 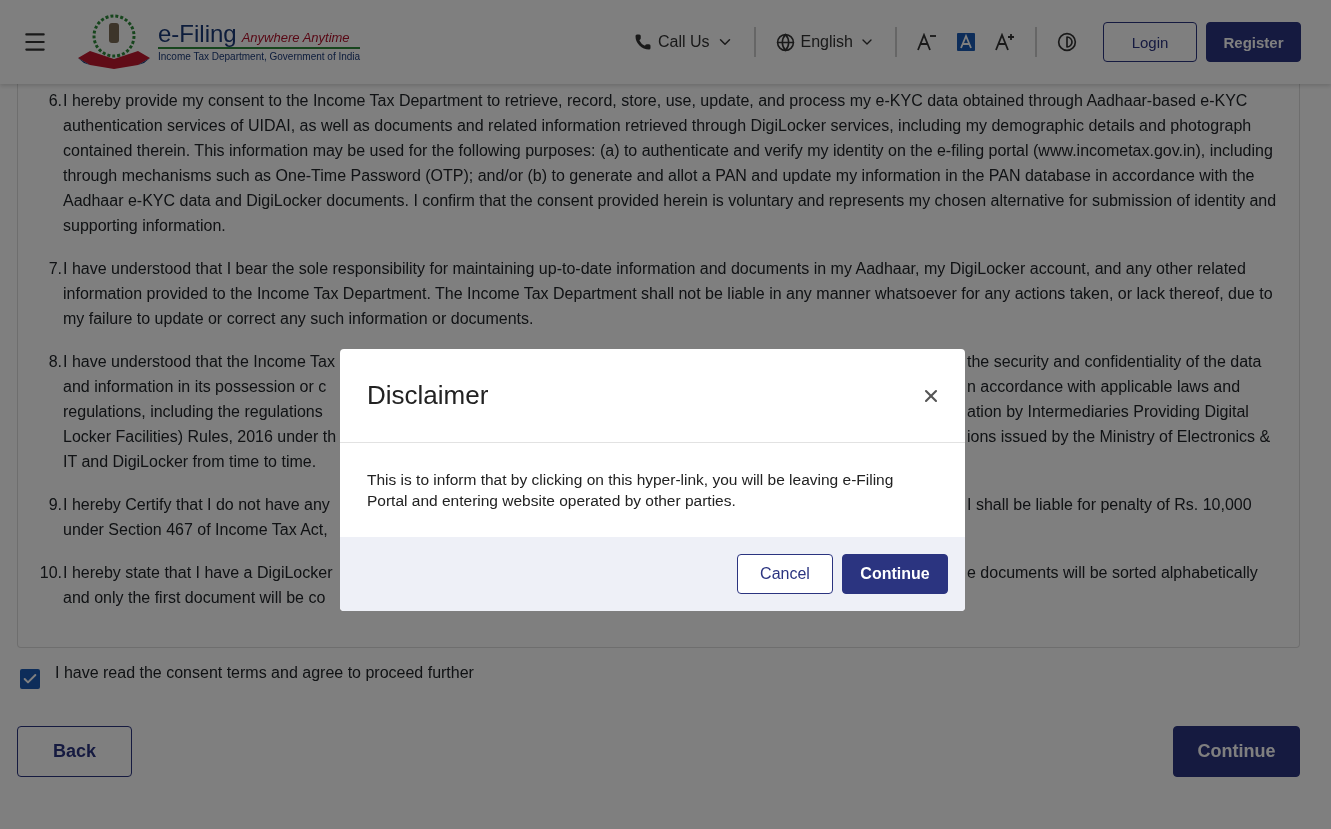 I want to click on item-number: 6., so click(x=55, y=101).